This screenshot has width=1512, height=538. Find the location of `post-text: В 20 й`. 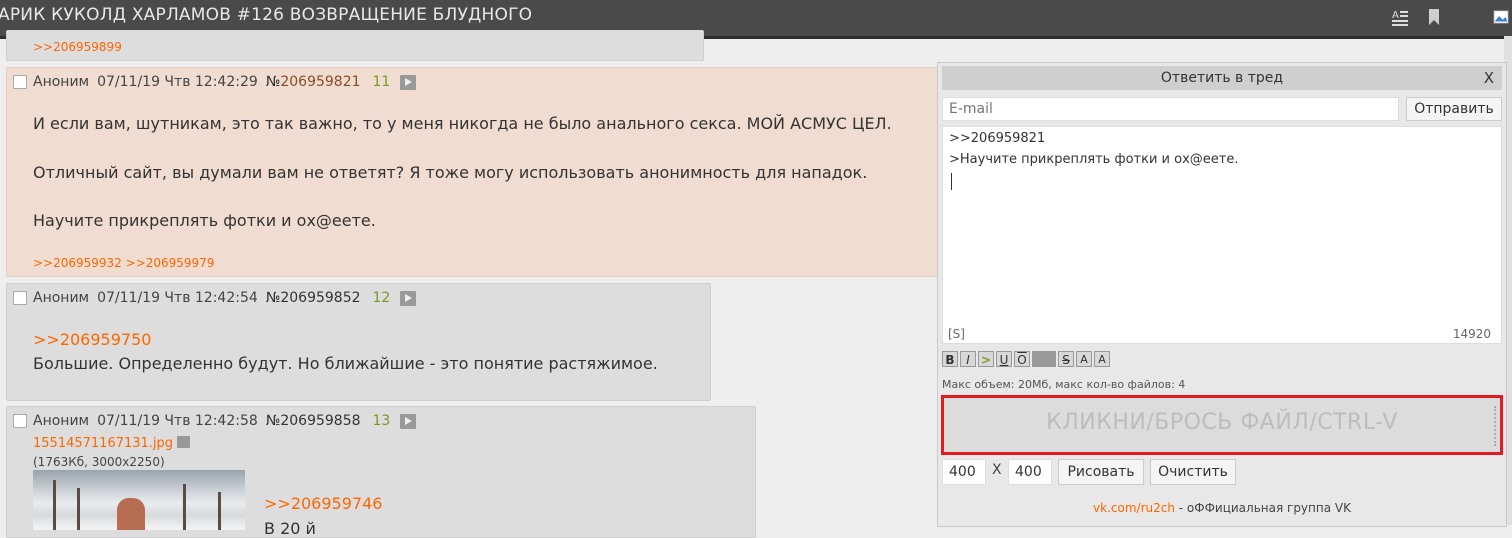

post-text: В 20 й is located at coordinates (290, 528).